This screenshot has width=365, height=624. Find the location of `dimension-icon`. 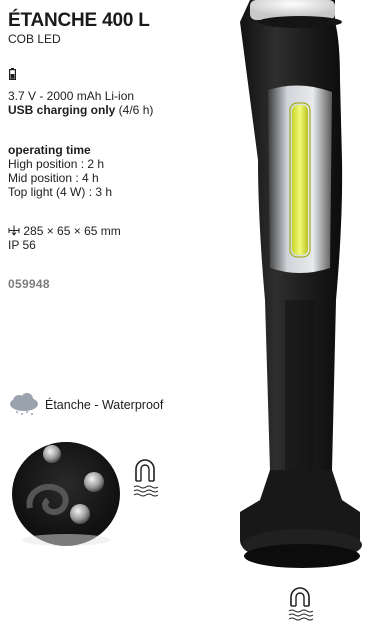

dimension-icon is located at coordinates (14, 230).